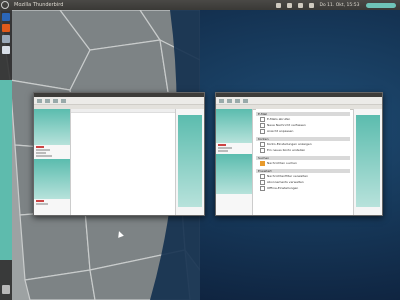  What do you see at coordinates (6, 28) in the screenshot?
I see `firefox-icon` at bounding box center [6, 28].